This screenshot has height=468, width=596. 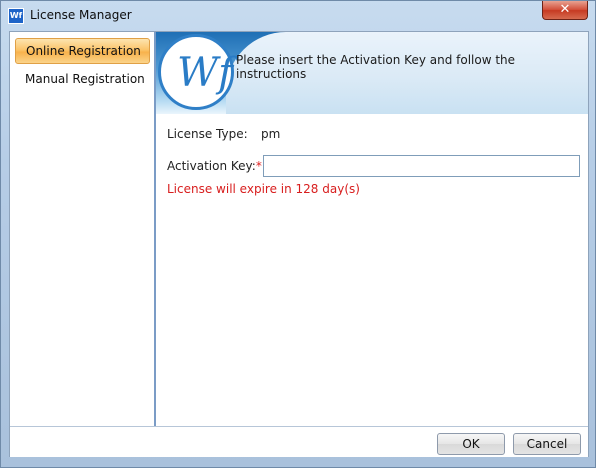 I want to click on required-marker: *, so click(x=258, y=166).